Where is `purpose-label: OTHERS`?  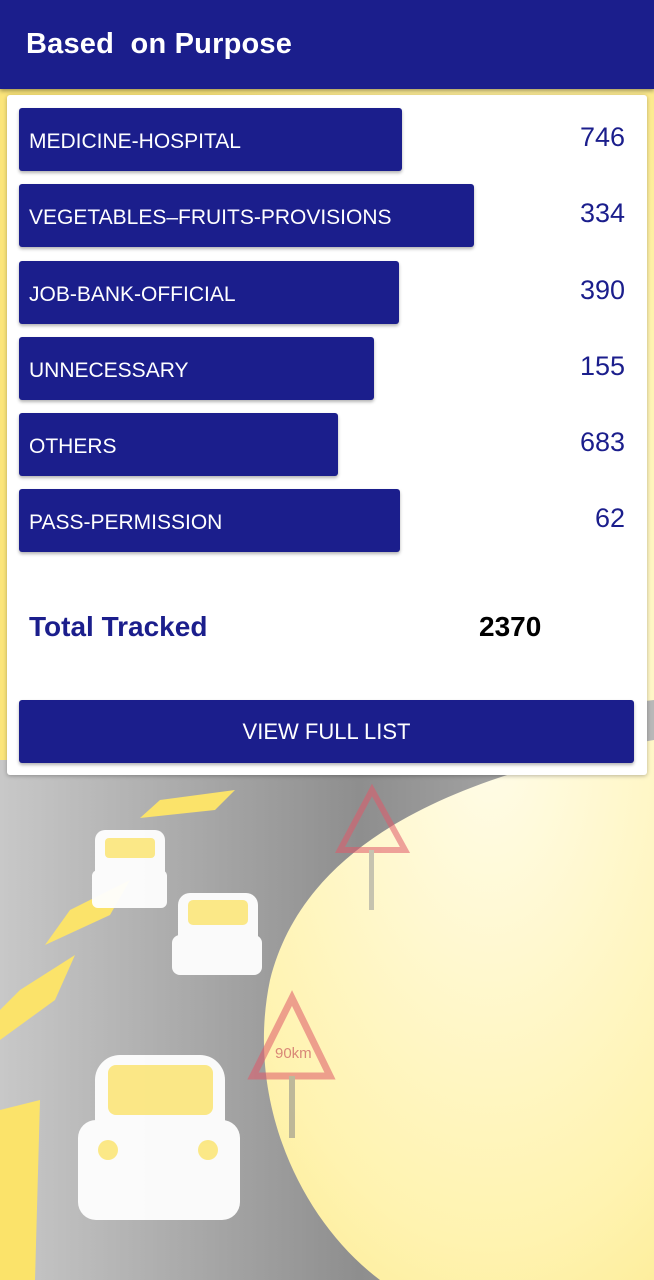
purpose-label: OTHERS is located at coordinates (73, 446).